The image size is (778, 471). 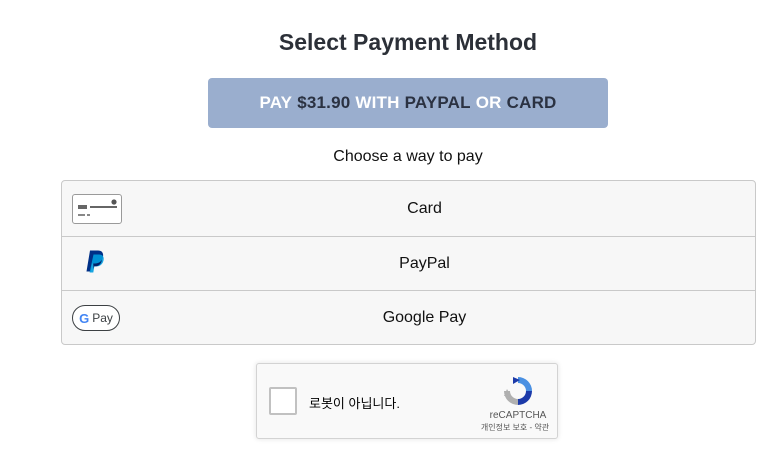 I want to click on payment-method-label: Google Pay, so click(x=424, y=317).